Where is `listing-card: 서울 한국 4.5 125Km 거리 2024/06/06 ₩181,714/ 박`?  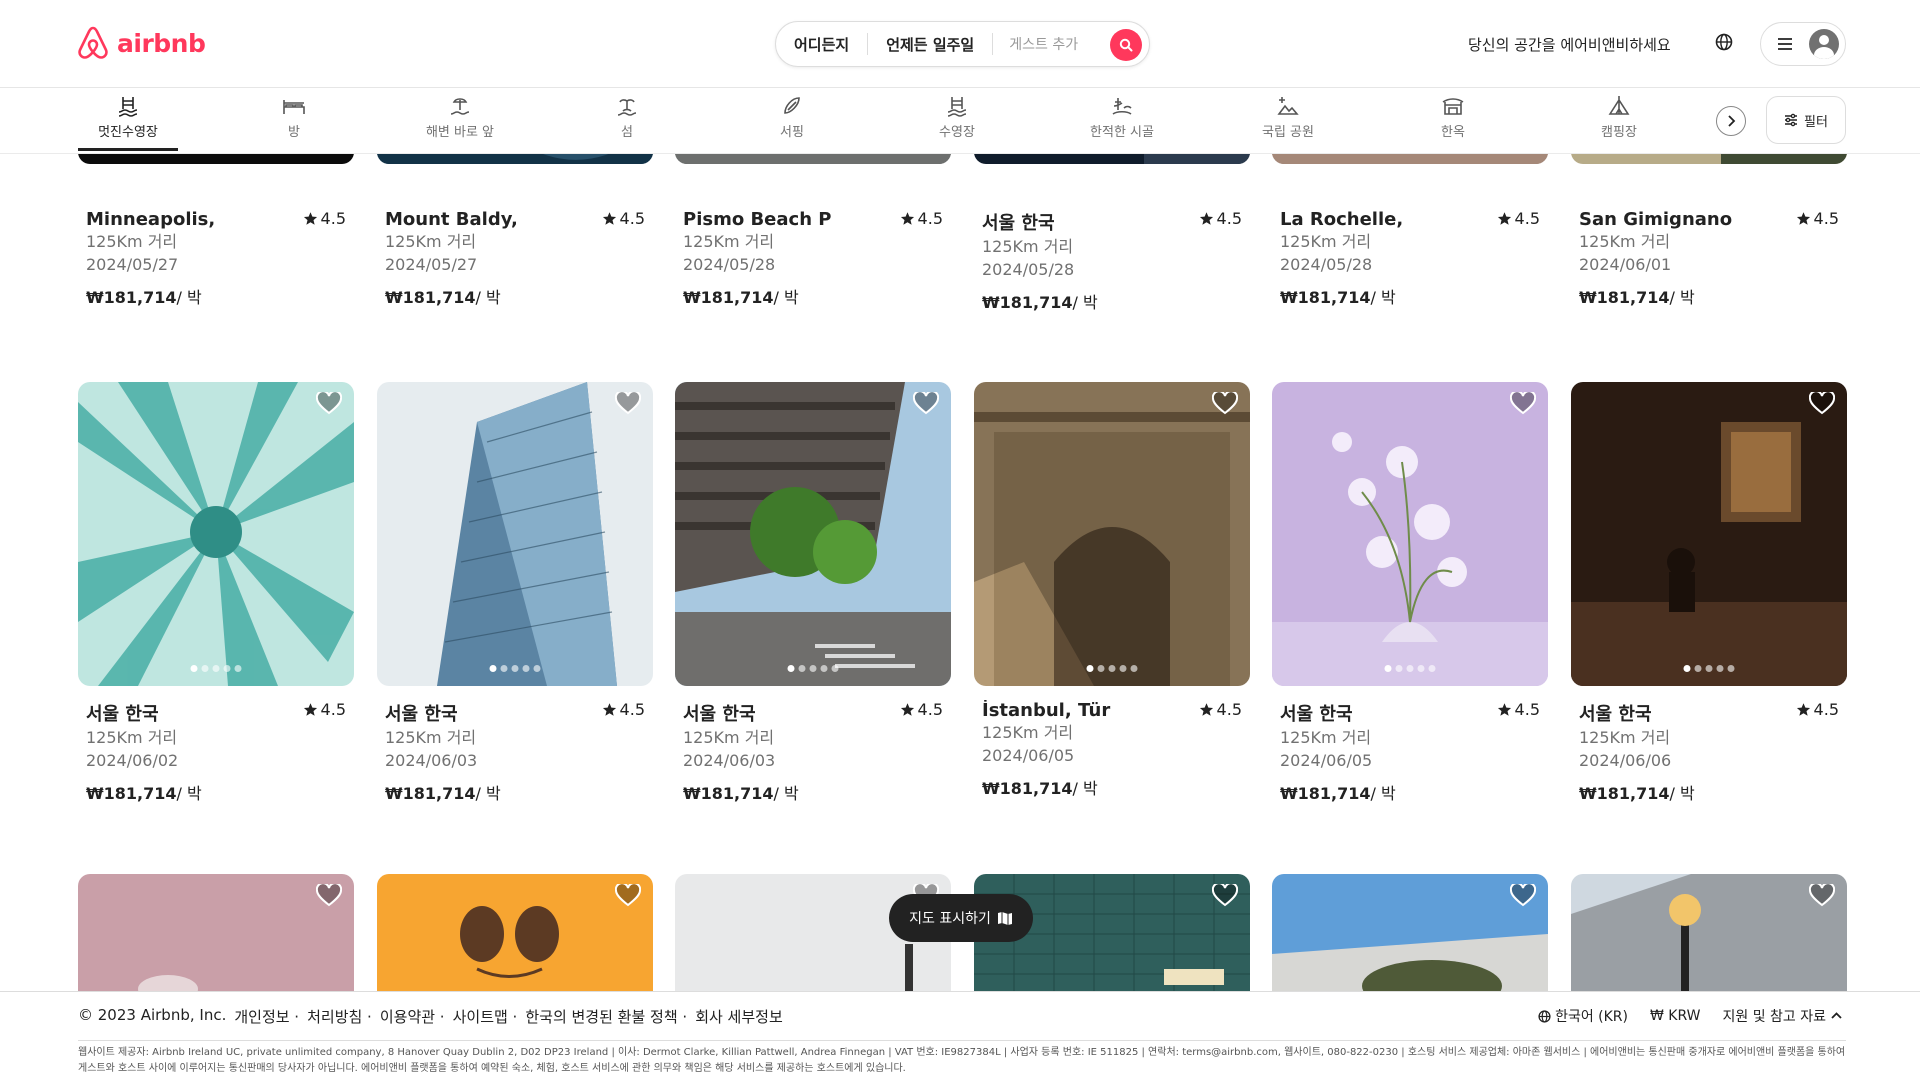
listing-card: 서울 한국 4.5 125Km 거리 2024/06/06 ₩181,714/ 박 is located at coordinates (1709, 596).